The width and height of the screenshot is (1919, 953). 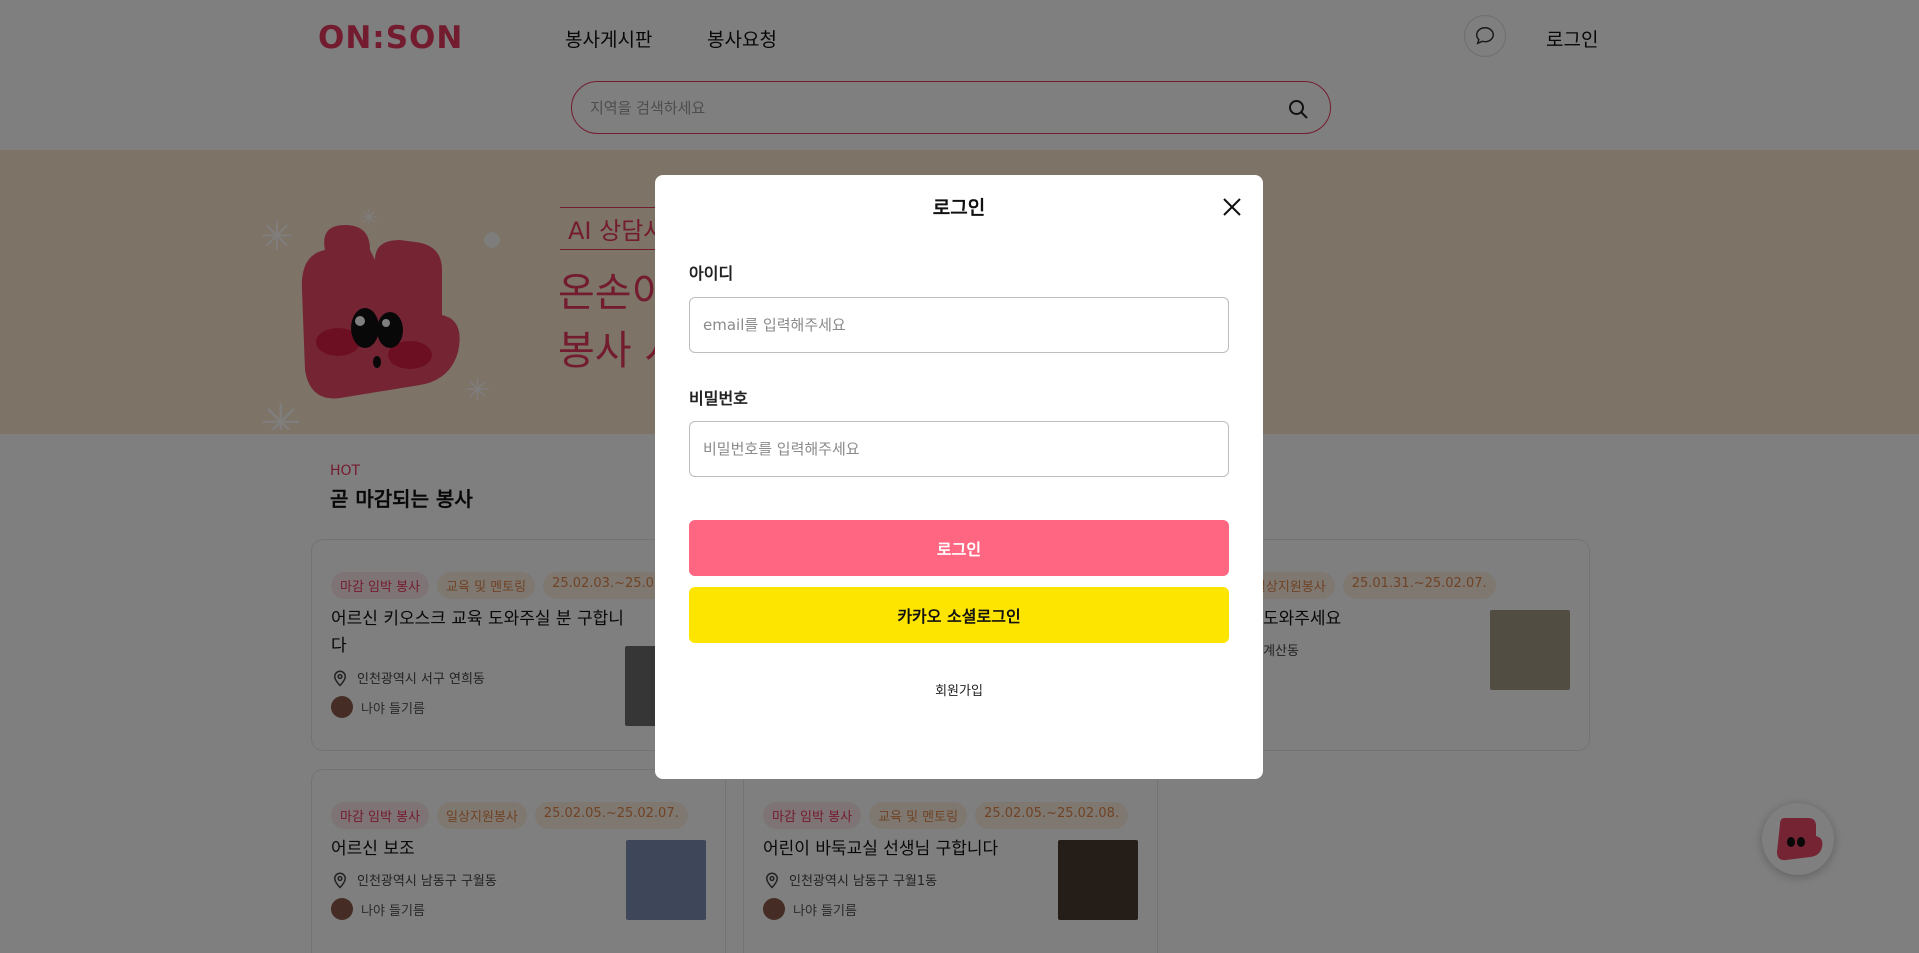 What do you see at coordinates (1232, 207) in the screenshot?
I see `close-icon` at bounding box center [1232, 207].